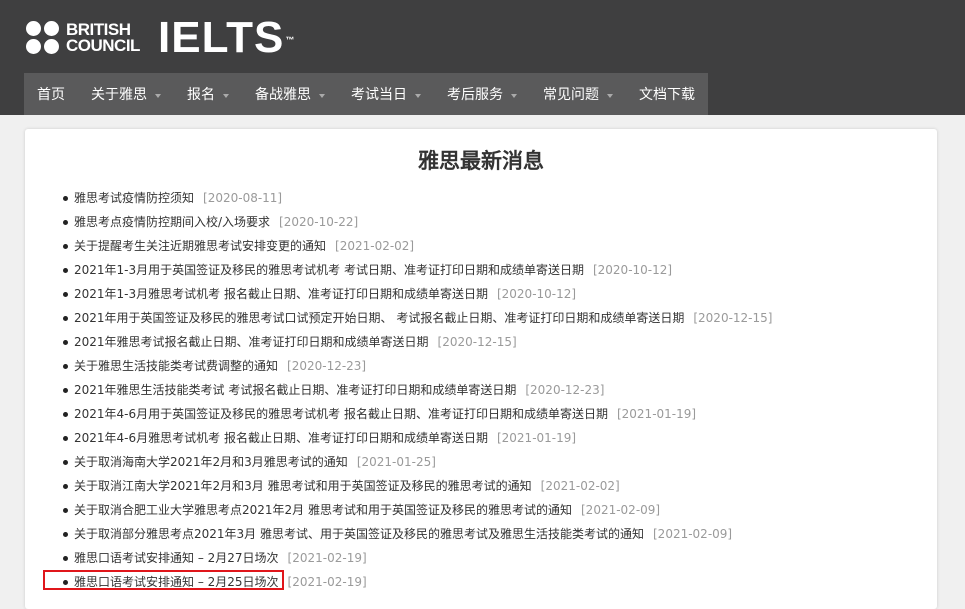 The image size is (965, 609). What do you see at coordinates (417, 248) in the screenshot?
I see `news-item: 关于提醒考生关注近期雅思考试安排变更的通知 [2021-02-02]` at bounding box center [417, 248].